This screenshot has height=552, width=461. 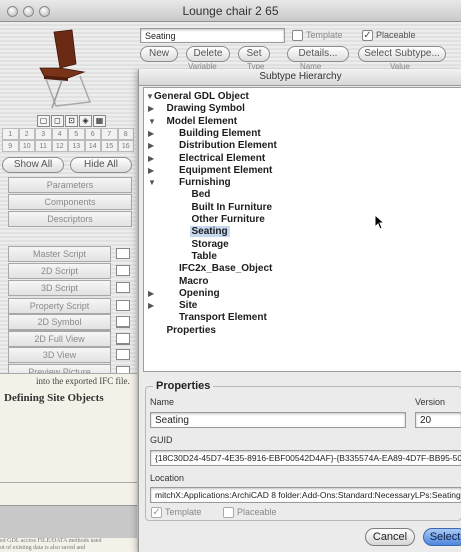 I want to click on template-checkbox, so click(x=297, y=35).